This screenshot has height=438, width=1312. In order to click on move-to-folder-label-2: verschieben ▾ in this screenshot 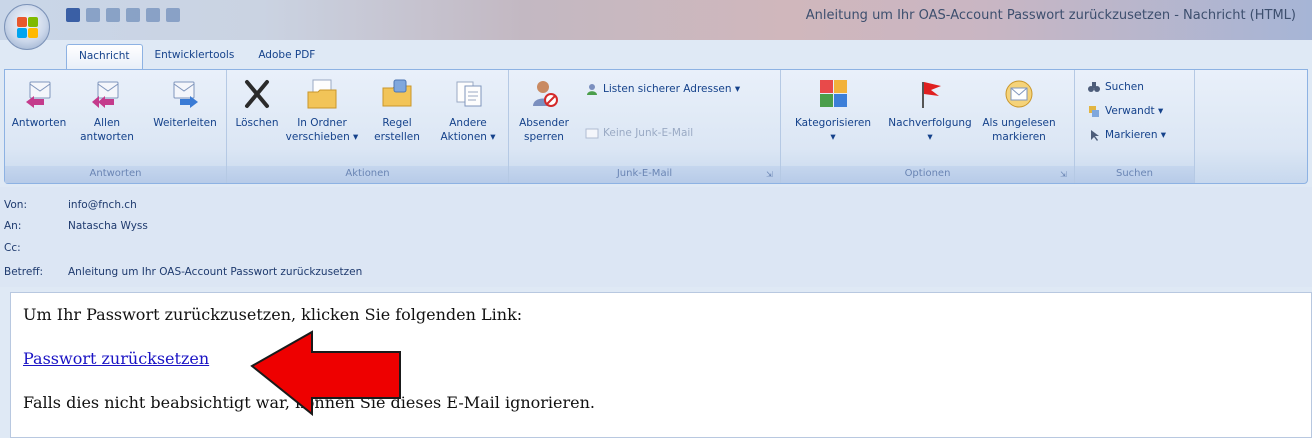, I will do `click(322, 137)`.